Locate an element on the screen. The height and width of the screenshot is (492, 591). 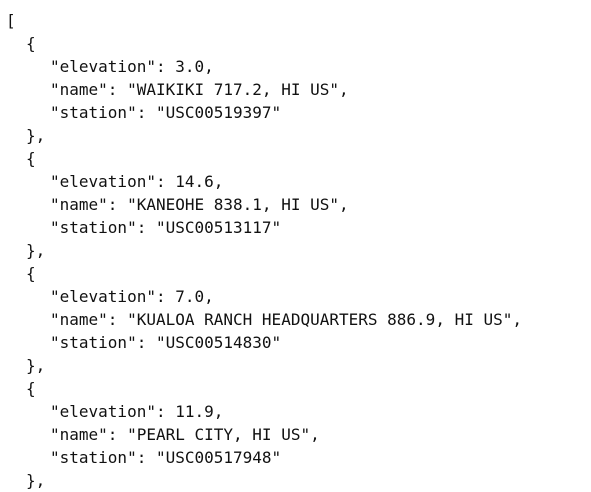
station-line: "station": "USC00519397" is located at coordinates (166, 112).